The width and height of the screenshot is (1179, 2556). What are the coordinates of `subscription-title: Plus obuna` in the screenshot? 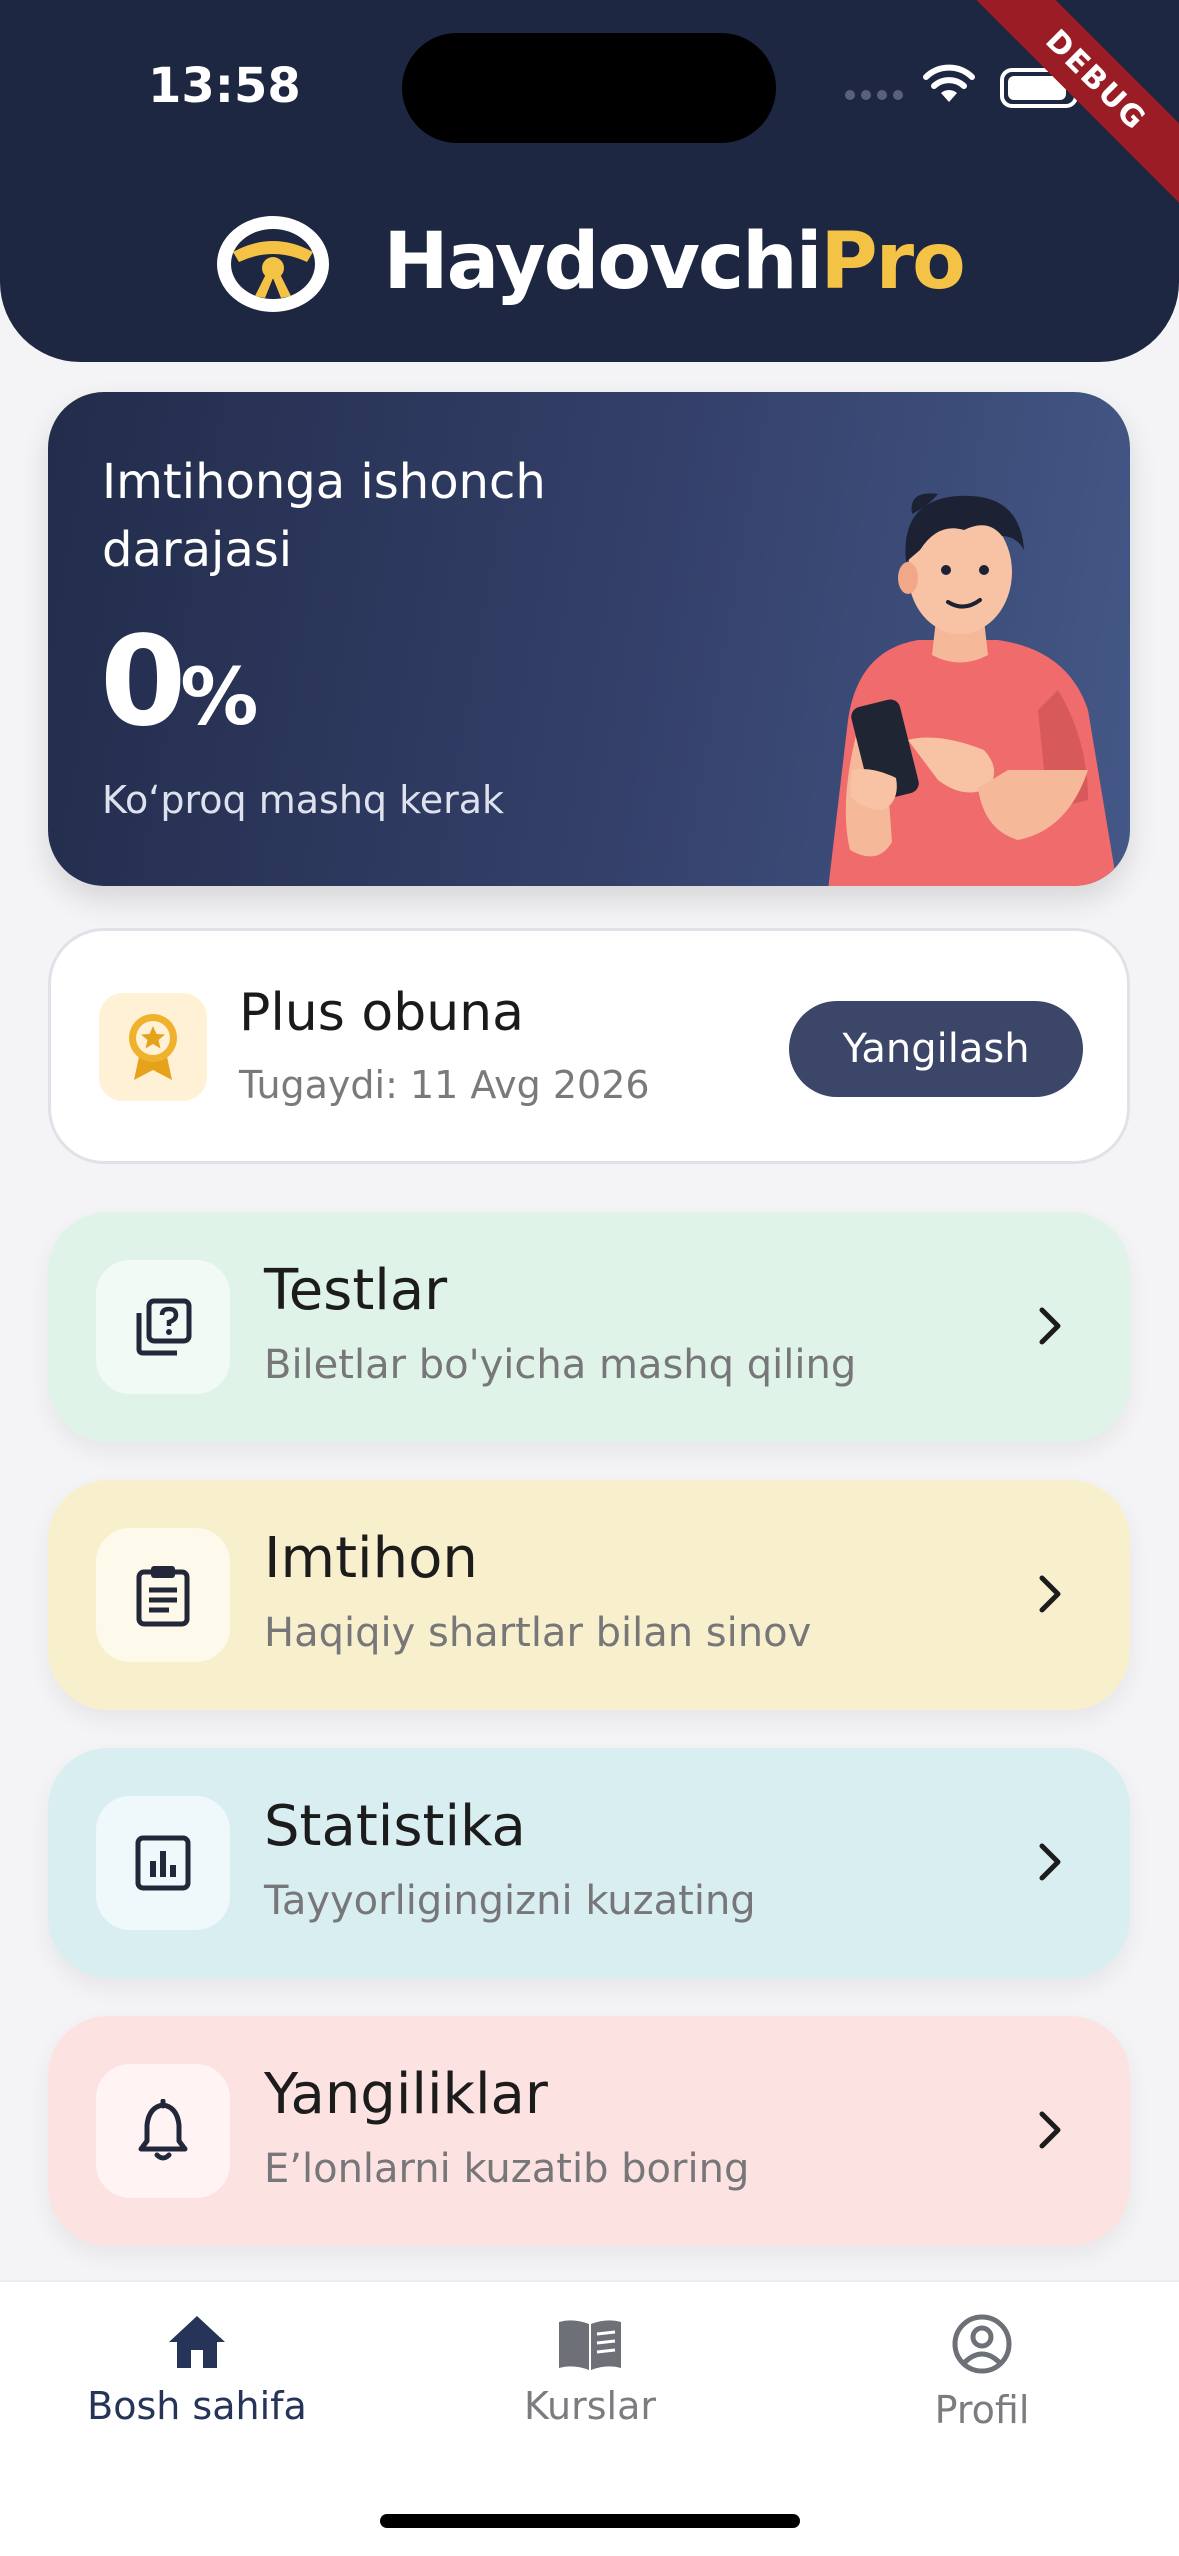 It's located at (381, 1013).